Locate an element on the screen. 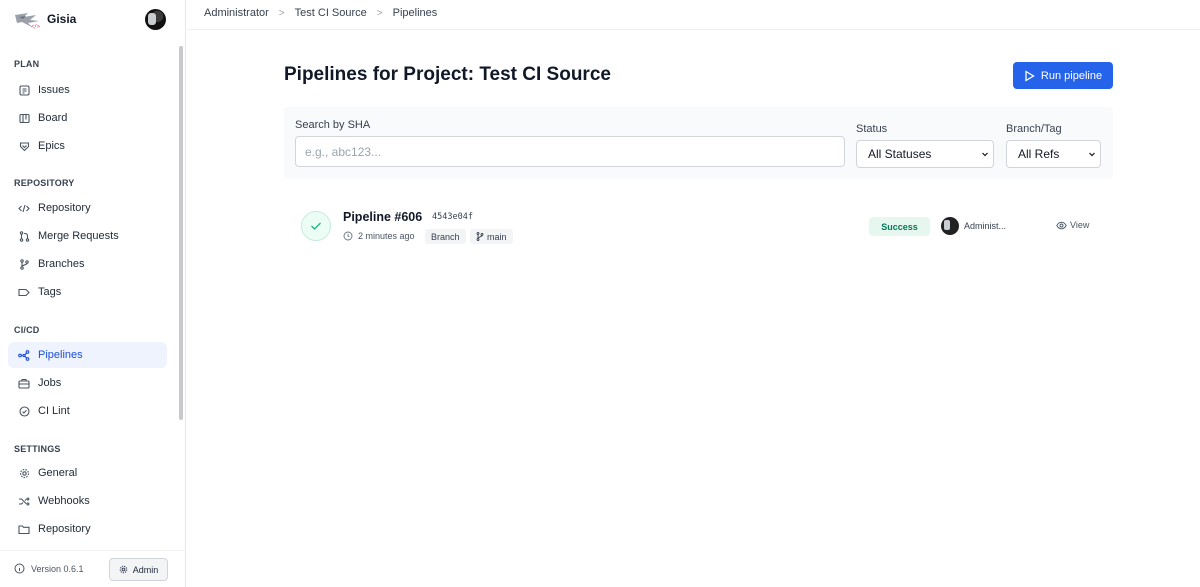 The width and height of the screenshot is (1200, 587). checkmark-icon is located at coordinates (316, 226).